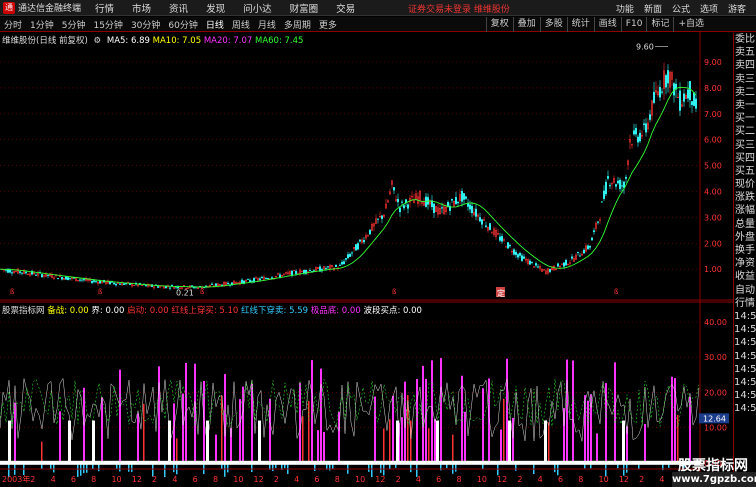  Describe the element at coordinates (104, 8) in the screenshot. I see `menu-quotes: 行情` at that location.